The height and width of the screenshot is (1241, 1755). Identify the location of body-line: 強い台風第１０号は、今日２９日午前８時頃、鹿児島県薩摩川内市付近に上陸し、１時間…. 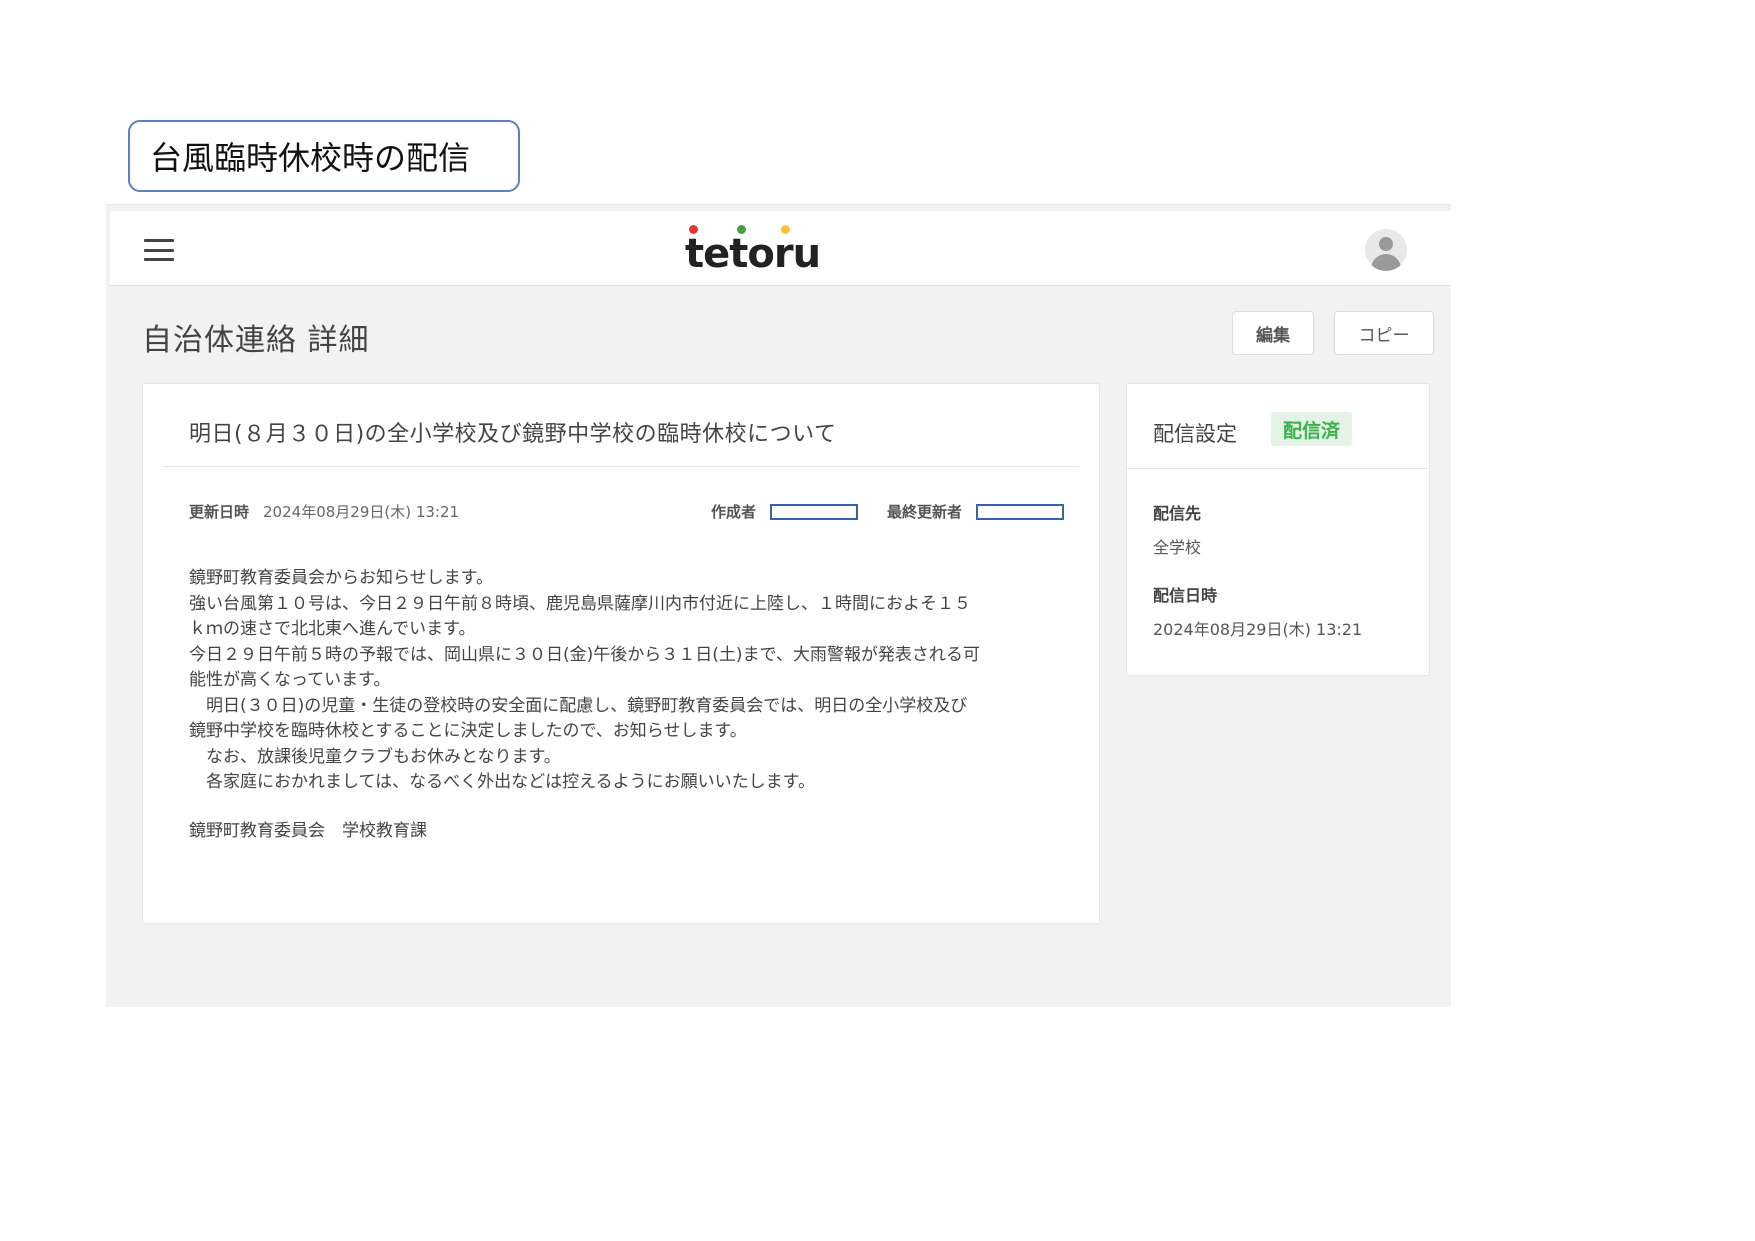
(580, 603).